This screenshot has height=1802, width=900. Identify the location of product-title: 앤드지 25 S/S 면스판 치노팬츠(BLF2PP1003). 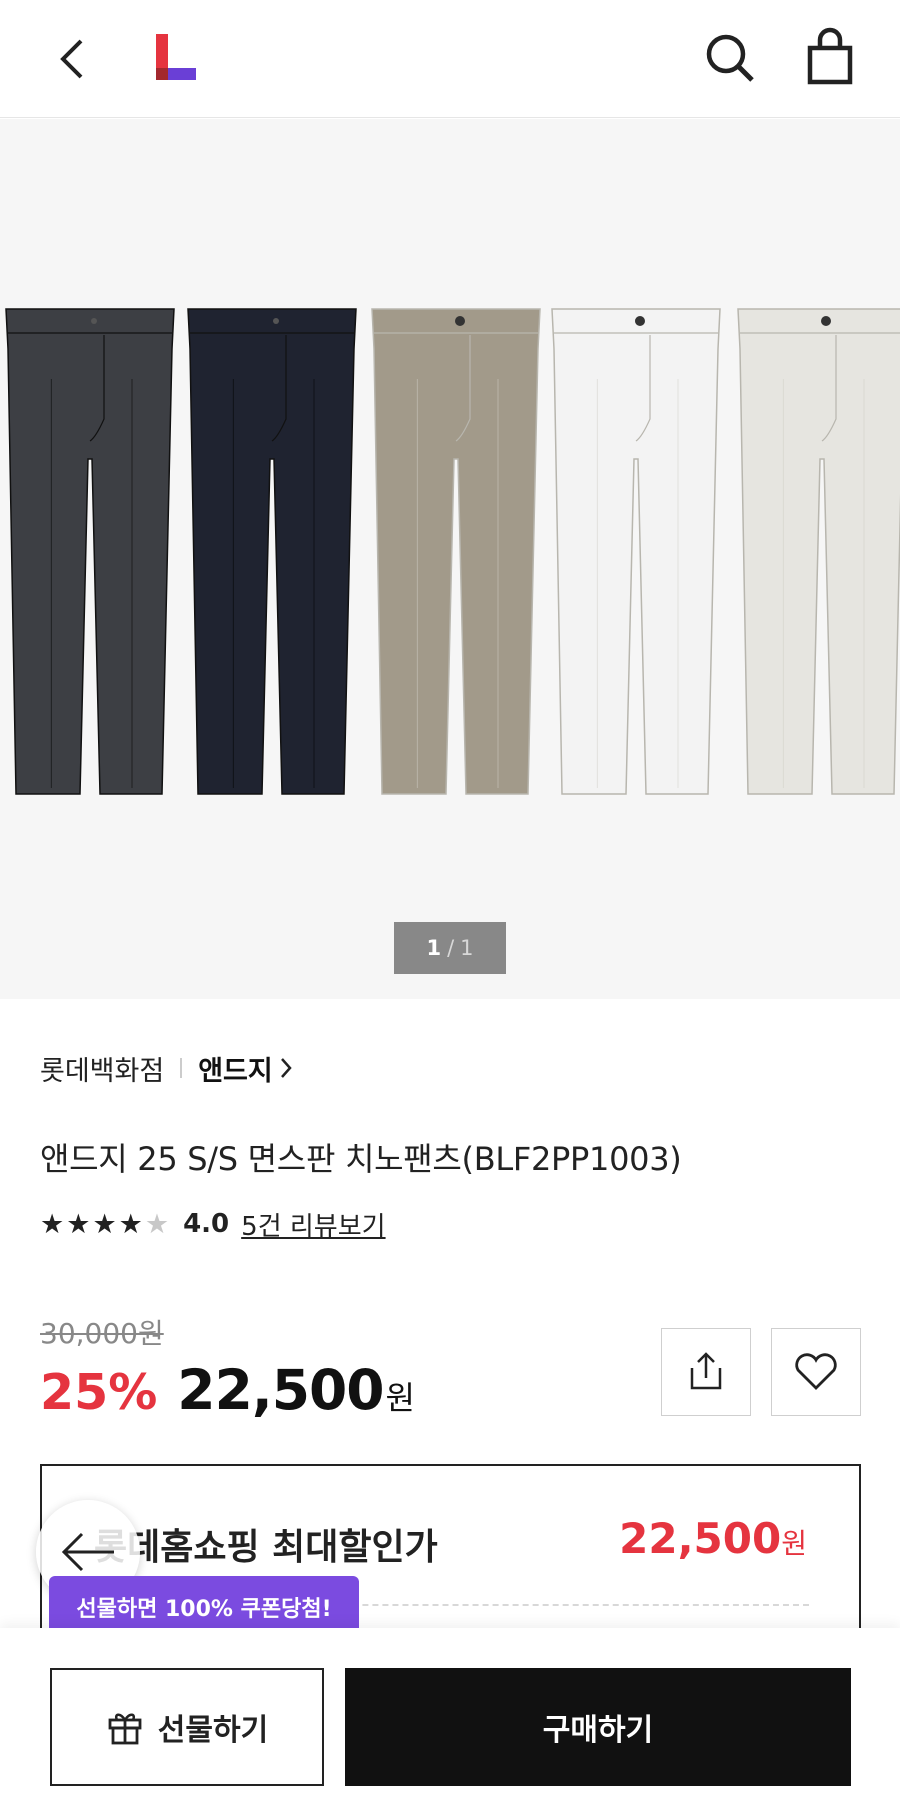
(361, 1159).